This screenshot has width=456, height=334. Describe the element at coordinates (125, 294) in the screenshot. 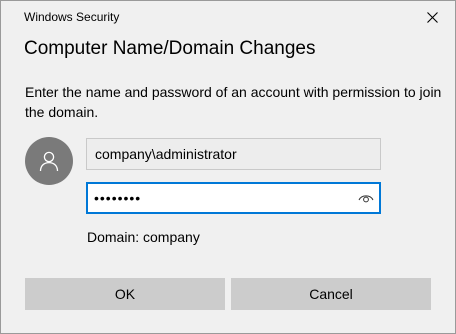

I see `ok-button: OK` at that location.